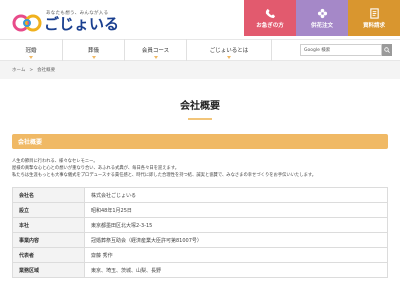 Image resolution: width=400 pixels, height=300 pixels. What do you see at coordinates (48, 255) in the screenshot?
I see `table-row-label: 代表者` at bounding box center [48, 255].